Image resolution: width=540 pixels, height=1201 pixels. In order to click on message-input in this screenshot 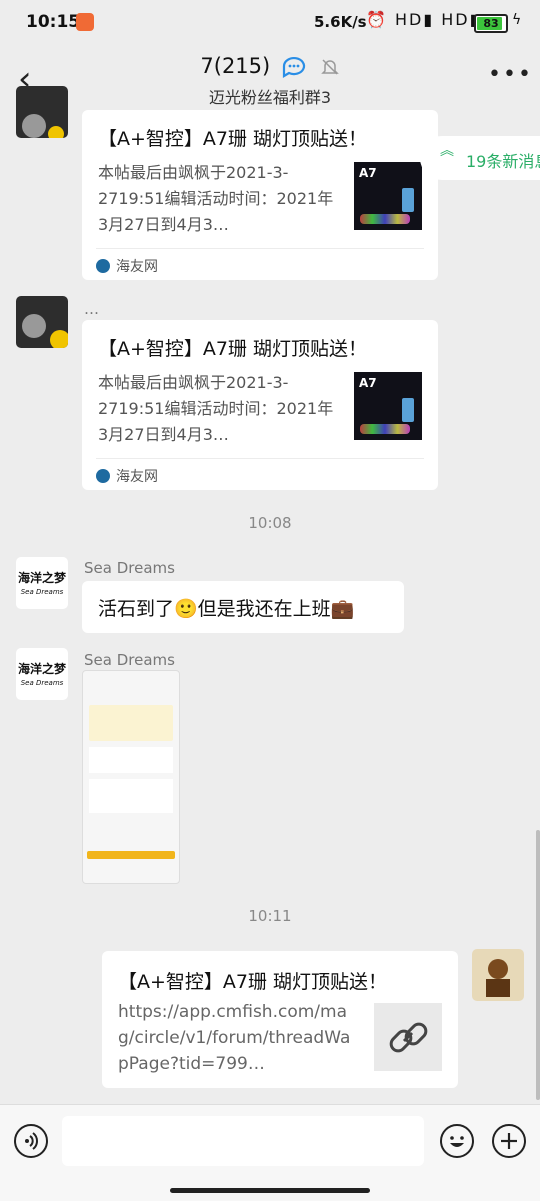, I will do `click(243, 1141)`.